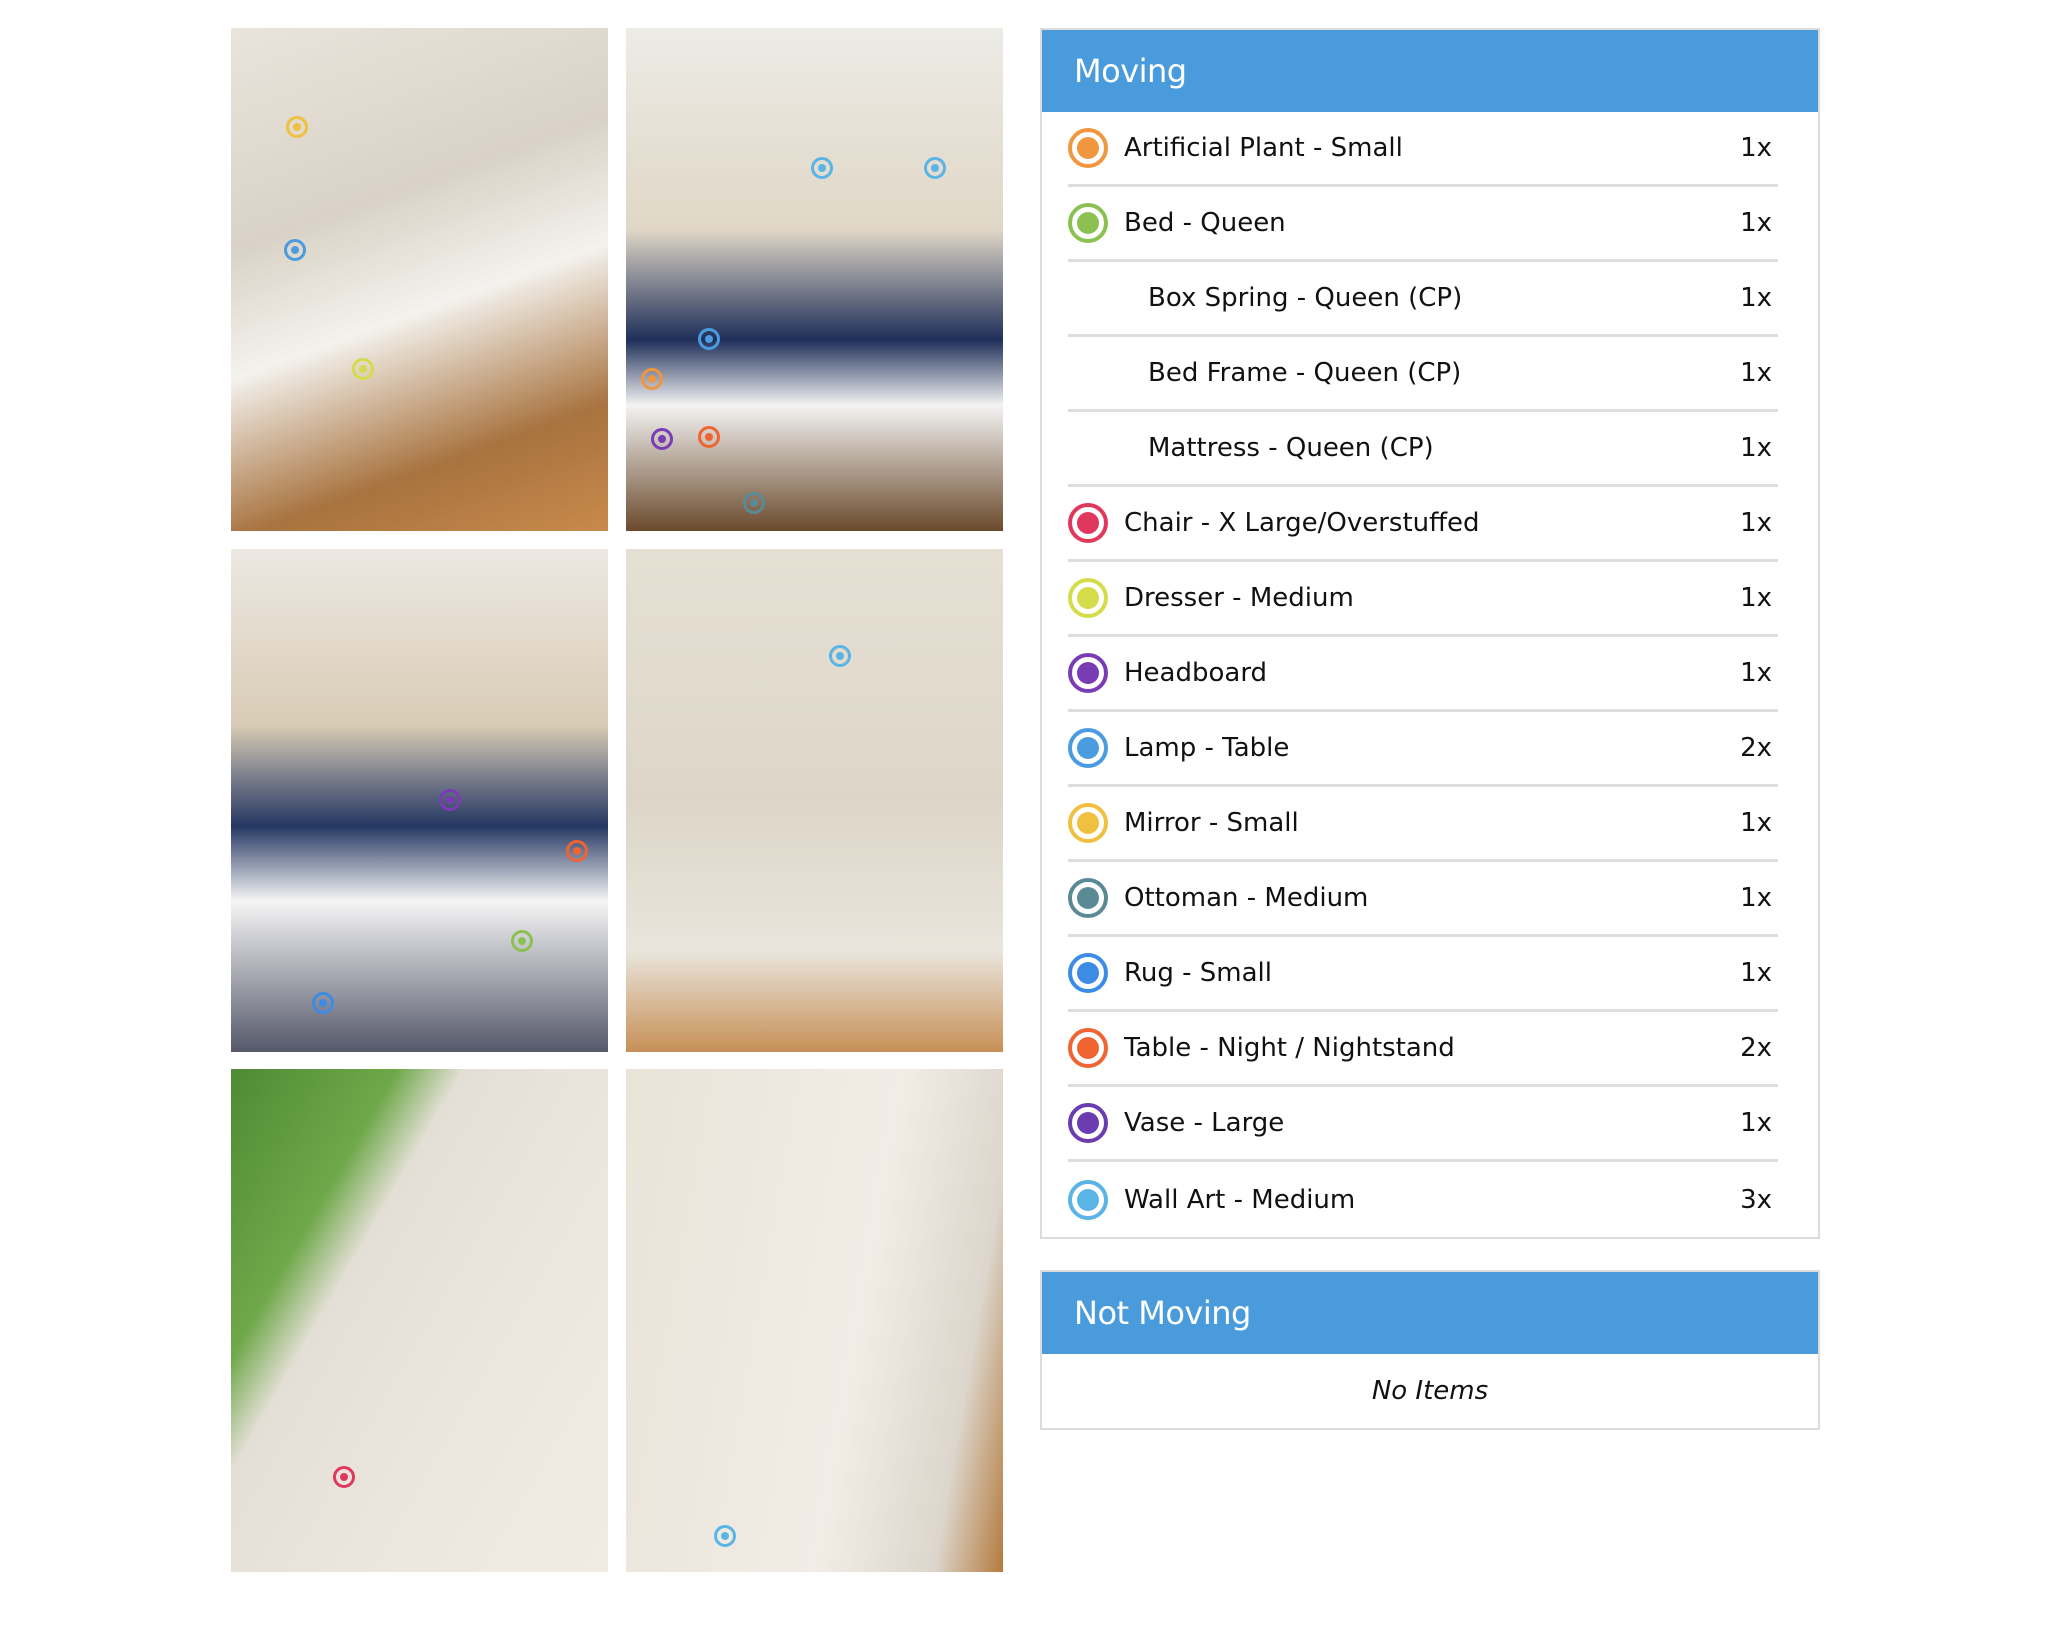 This screenshot has height=1628, width=2060. What do you see at coordinates (1302, 523) in the screenshot?
I see `item-label: Chair - X Large/Overstuffed` at bounding box center [1302, 523].